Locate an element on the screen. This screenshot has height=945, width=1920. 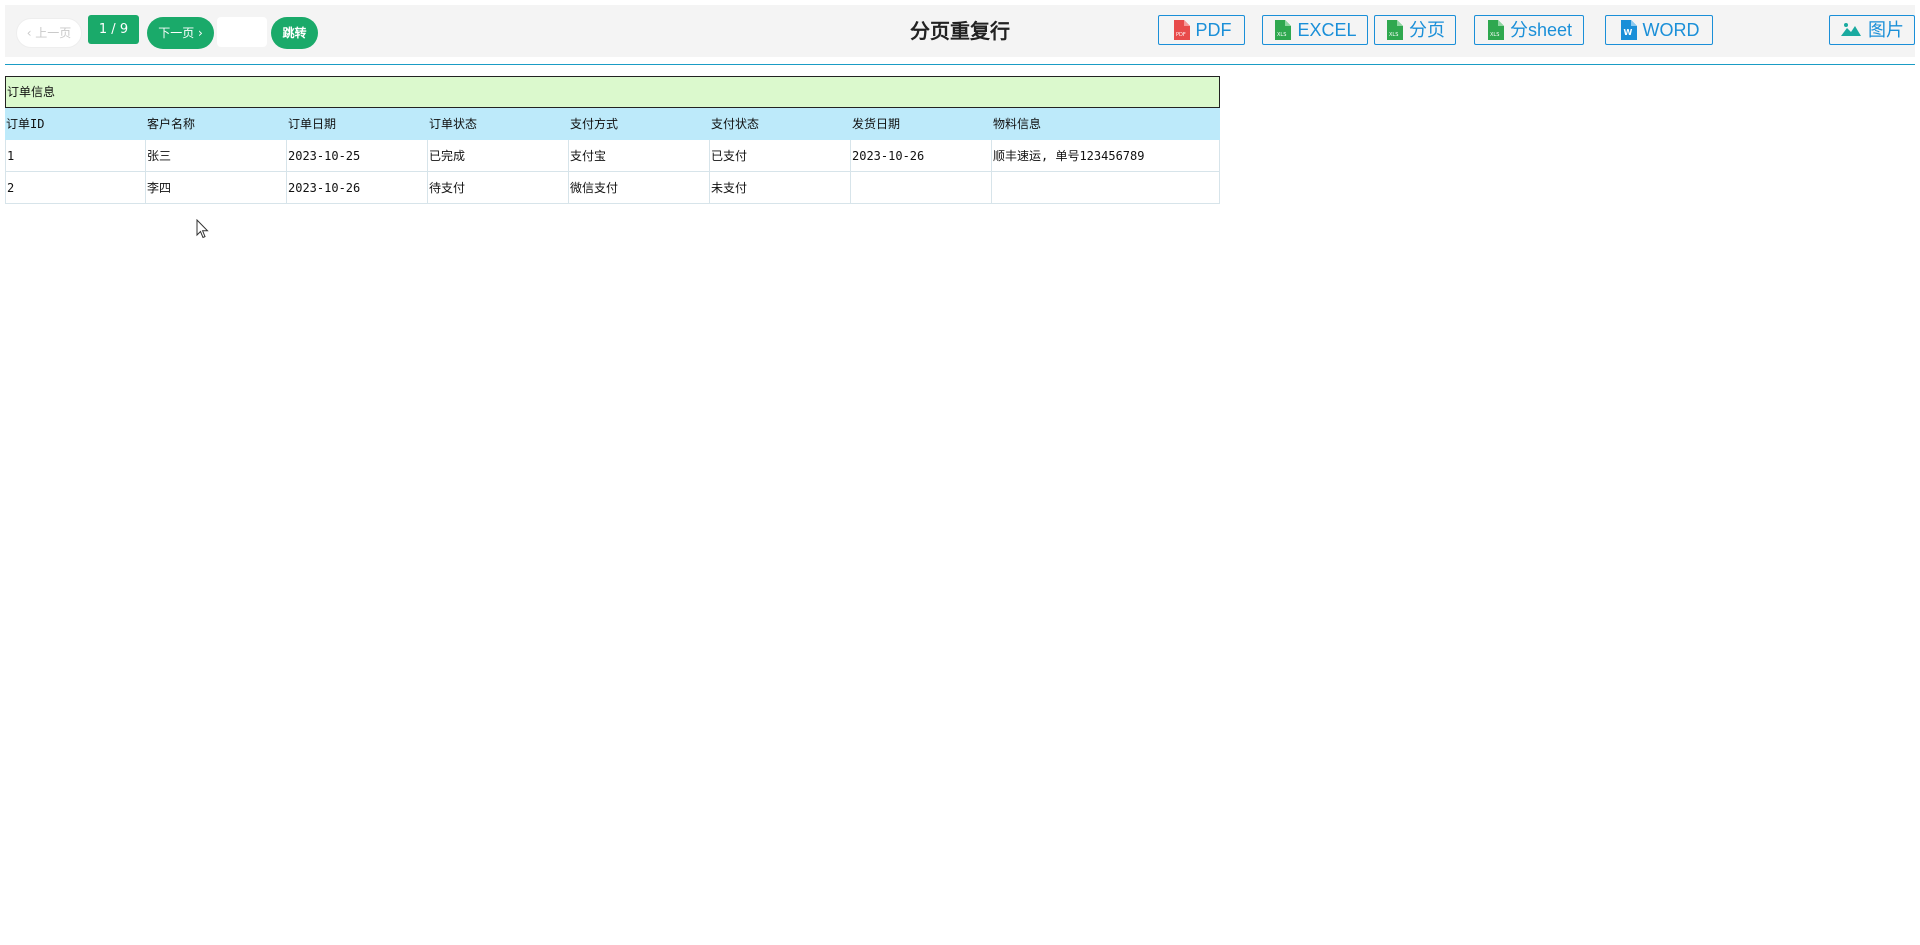
table-cell: 支付宝 is located at coordinates (639, 156).